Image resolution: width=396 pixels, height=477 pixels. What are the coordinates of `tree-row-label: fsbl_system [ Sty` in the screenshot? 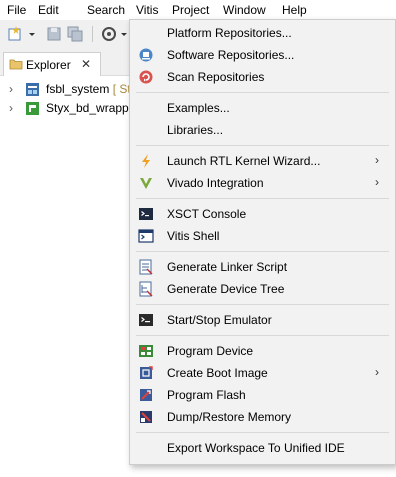 It's located at (91, 89).